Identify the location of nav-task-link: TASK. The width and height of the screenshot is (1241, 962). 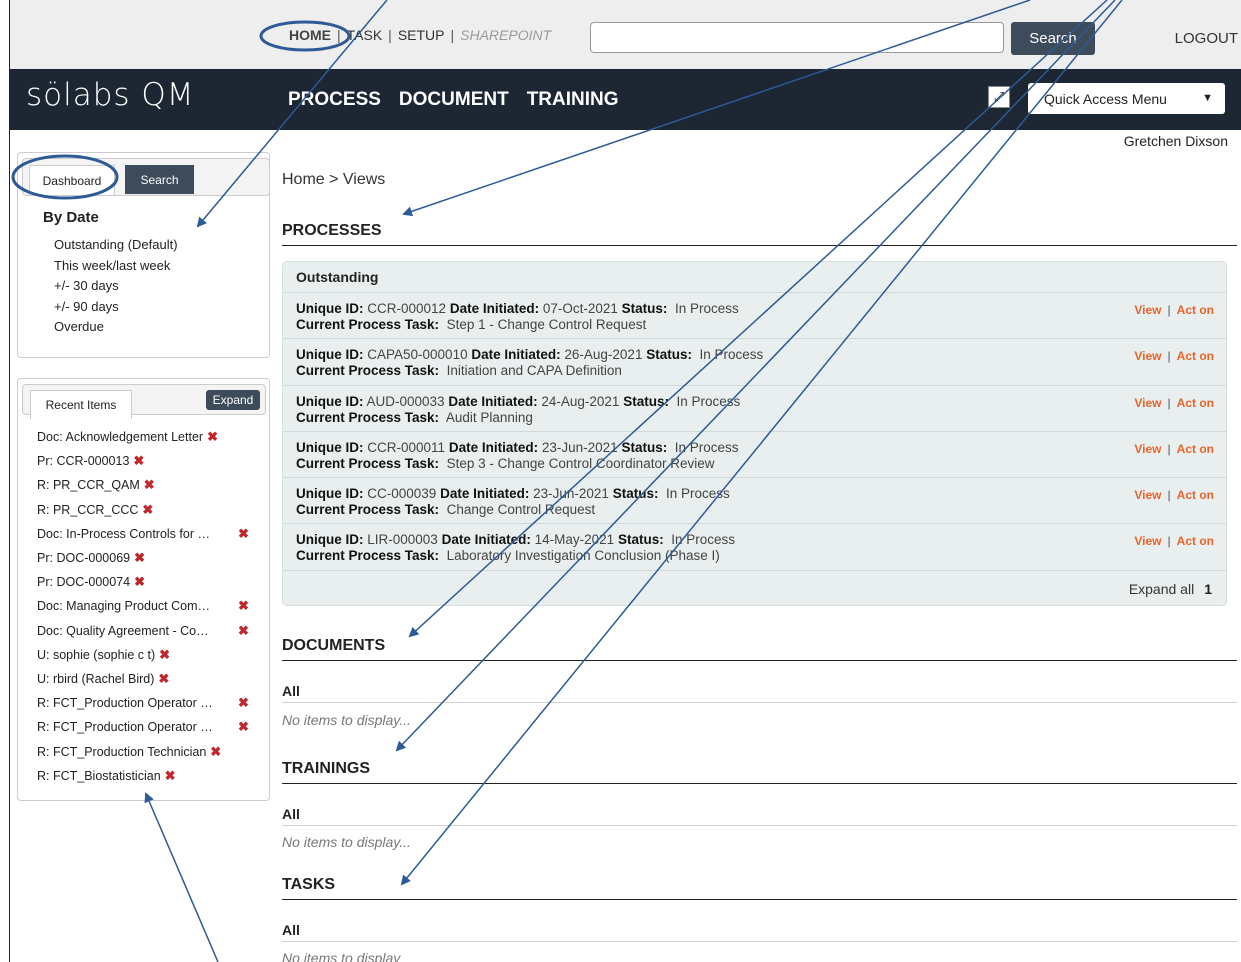
(365, 35).